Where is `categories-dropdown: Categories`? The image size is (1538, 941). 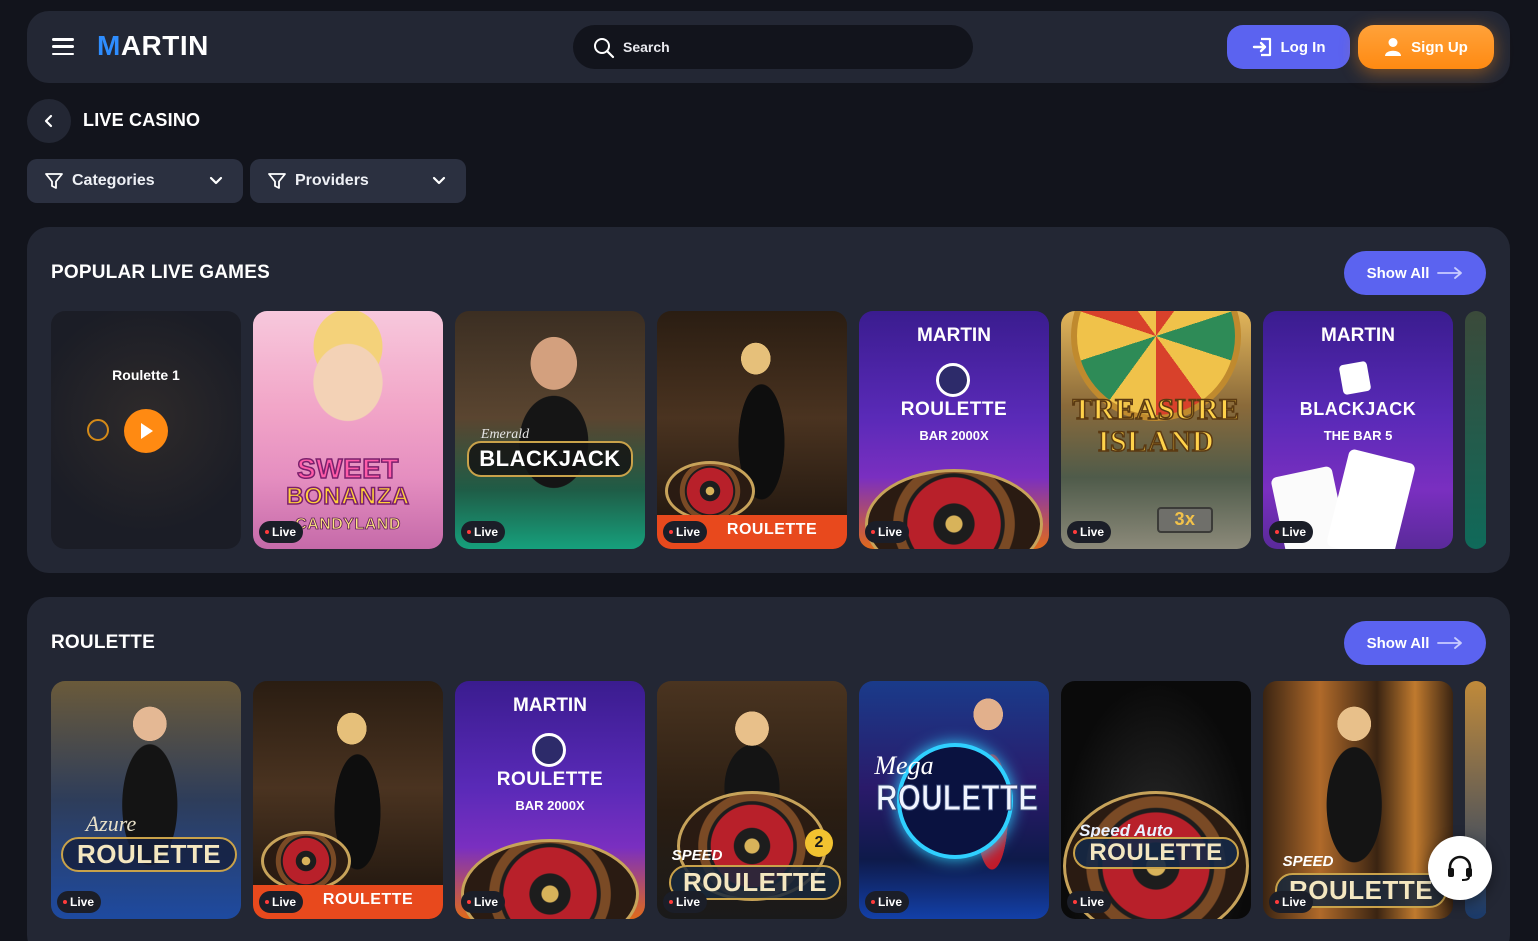
categories-dropdown: Categories is located at coordinates (135, 181).